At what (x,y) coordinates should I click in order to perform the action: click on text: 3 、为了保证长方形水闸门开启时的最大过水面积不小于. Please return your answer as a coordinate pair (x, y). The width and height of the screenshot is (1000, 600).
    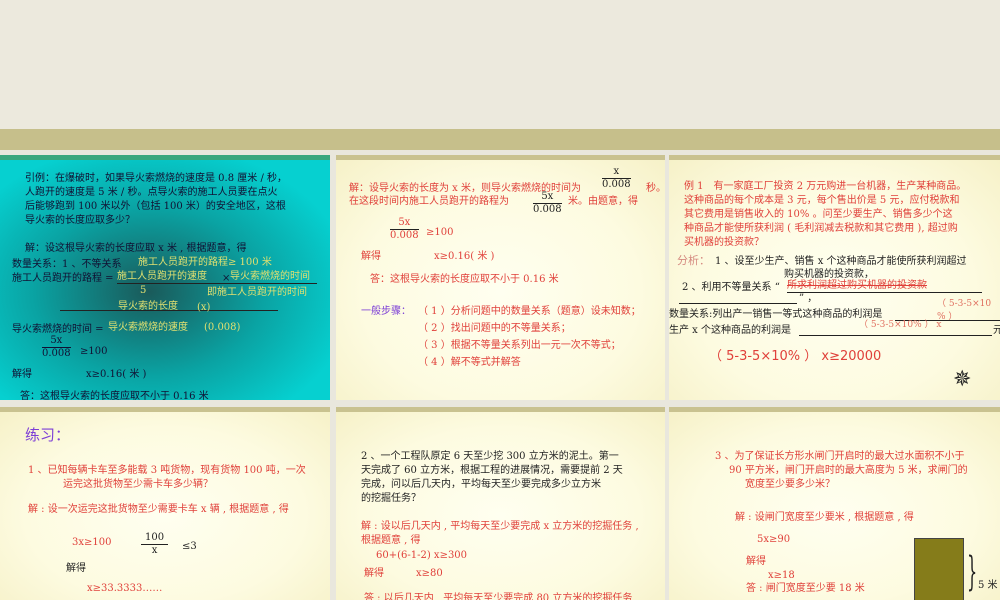
    Looking at the image, I should click on (840, 456).